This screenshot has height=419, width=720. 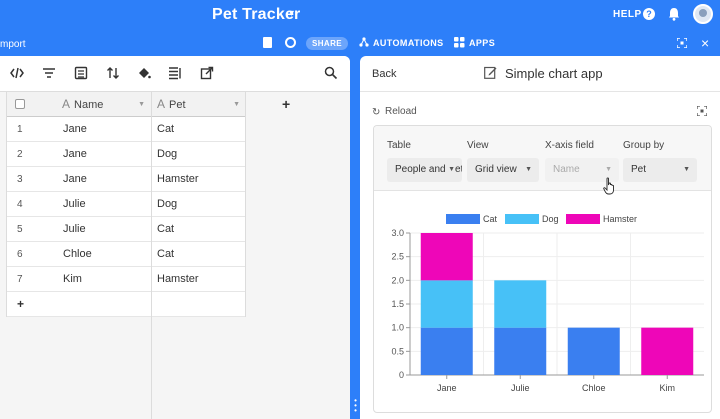 What do you see at coordinates (126, 254) in the screenshot?
I see `table-row: 6 Chloe Cat` at bounding box center [126, 254].